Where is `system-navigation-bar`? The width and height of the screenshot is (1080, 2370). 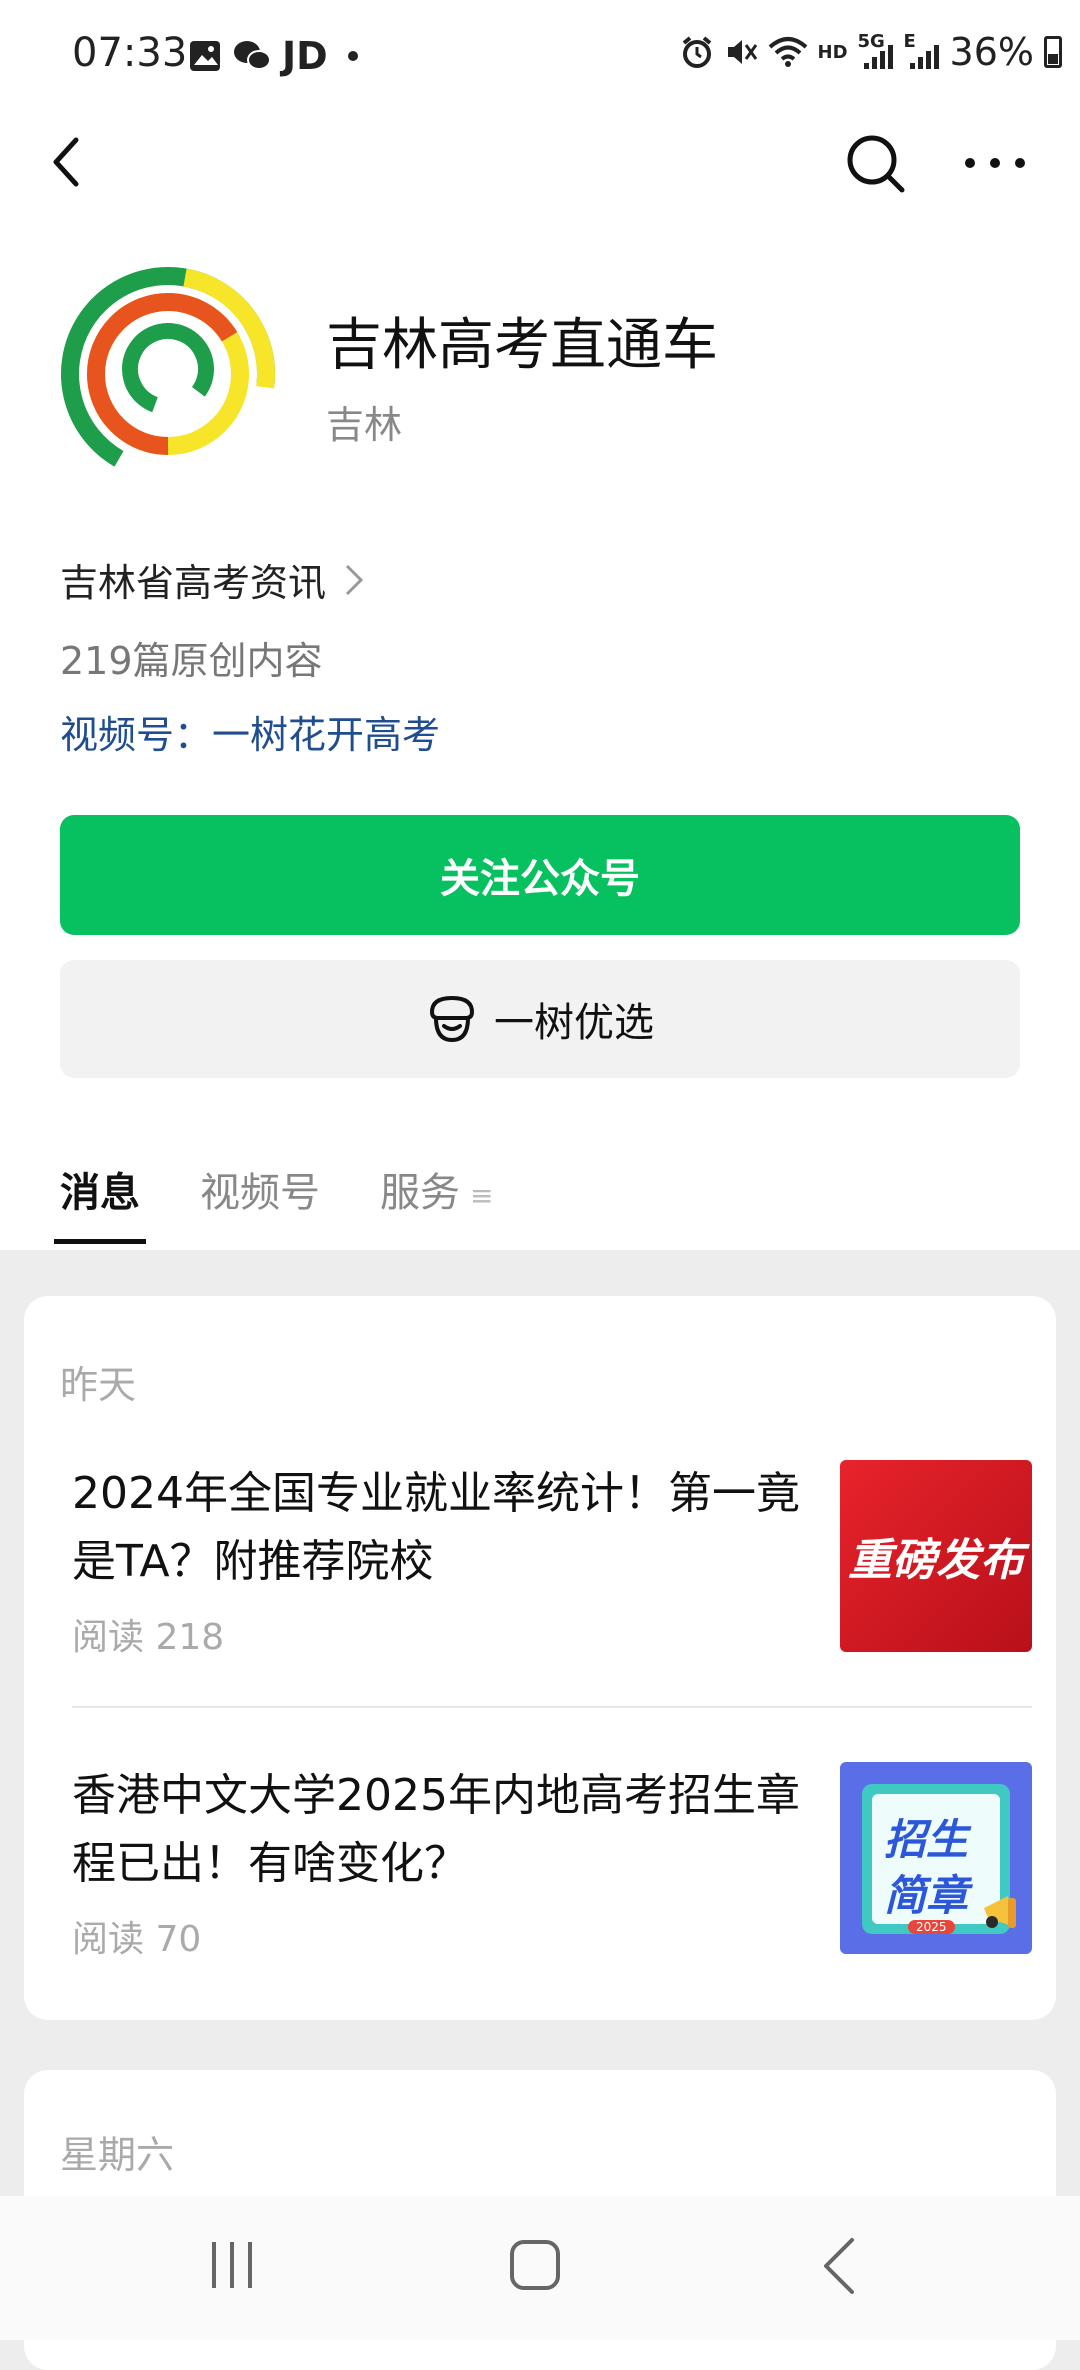 system-navigation-bar is located at coordinates (540, 2268).